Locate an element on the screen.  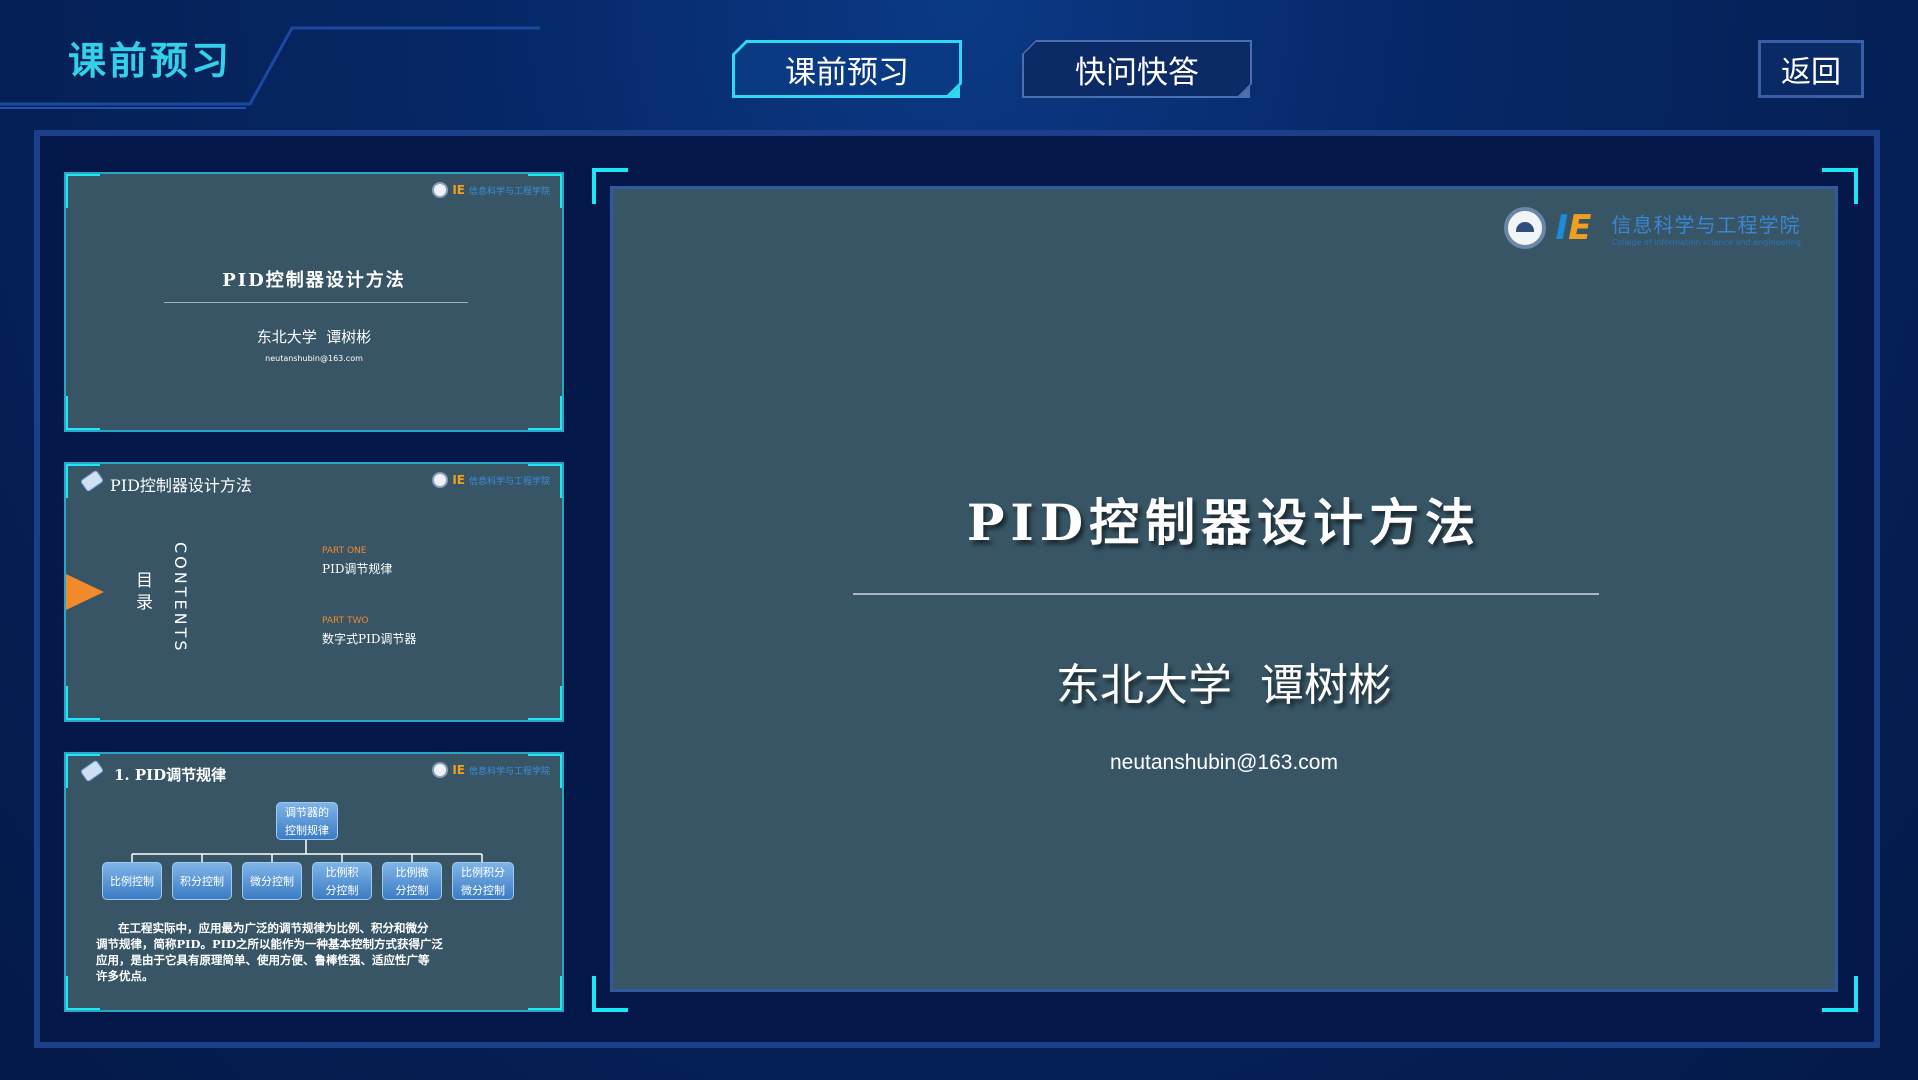
org-root-node: 调节器的 控制规律 is located at coordinates (307, 821).